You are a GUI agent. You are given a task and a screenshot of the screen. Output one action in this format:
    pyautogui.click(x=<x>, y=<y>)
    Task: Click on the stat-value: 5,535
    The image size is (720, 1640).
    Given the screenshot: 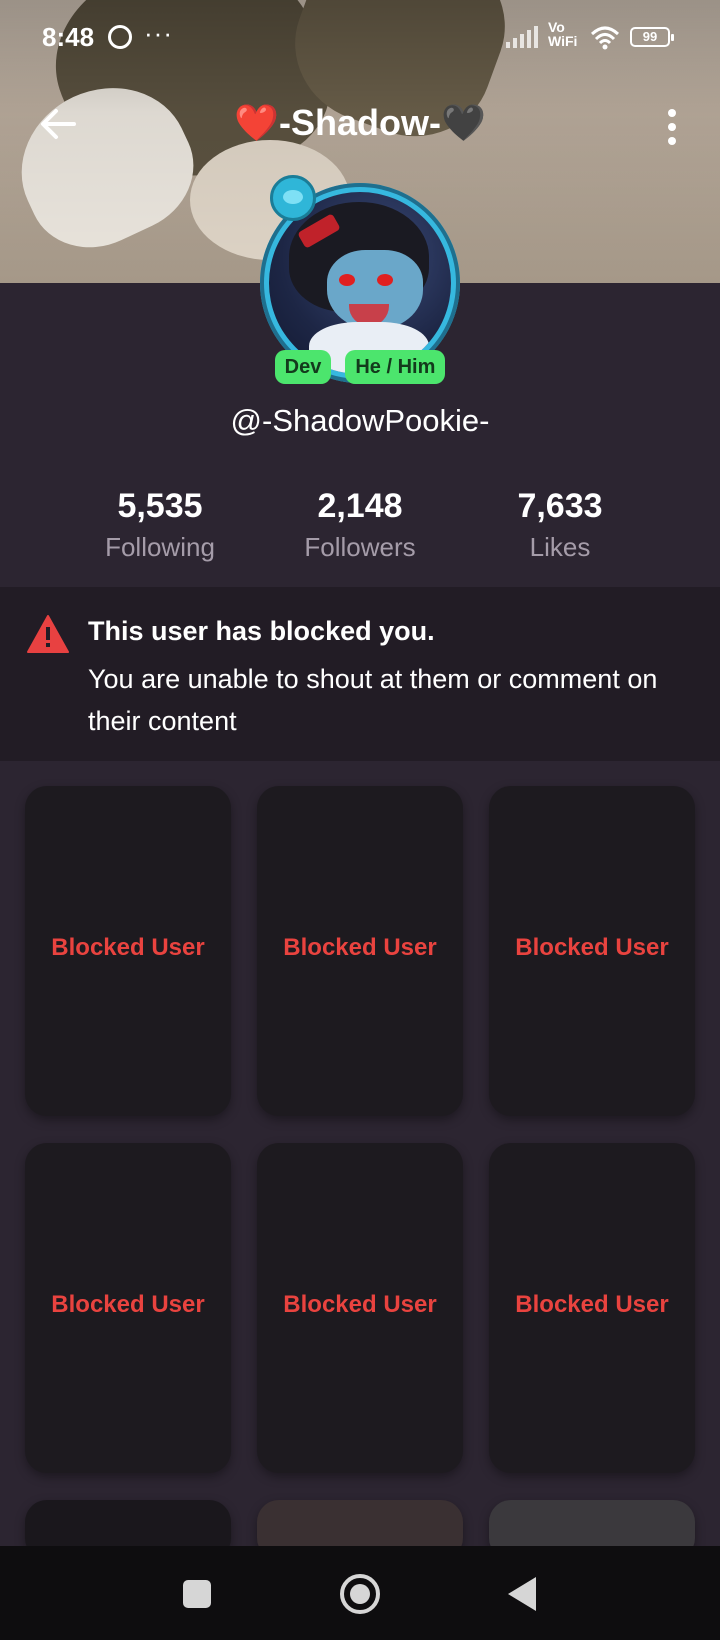 What is the action you would take?
    pyautogui.click(x=160, y=506)
    